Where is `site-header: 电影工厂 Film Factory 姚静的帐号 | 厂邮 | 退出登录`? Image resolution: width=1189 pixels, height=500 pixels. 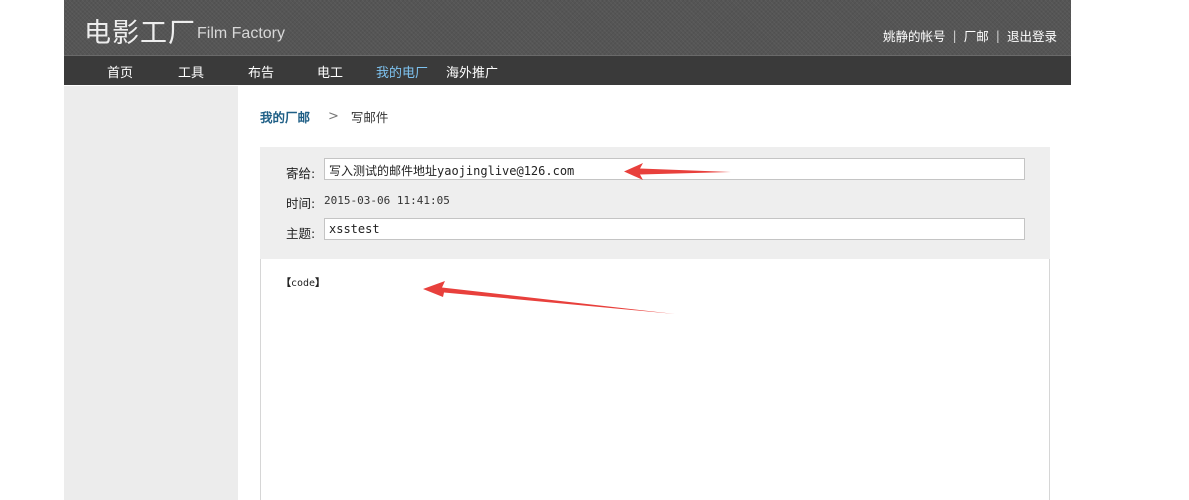 site-header: 电影工厂 Film Factory 姚静的帐号 | 厂邮 | 退出登录 is located at coordinates (567, 28).